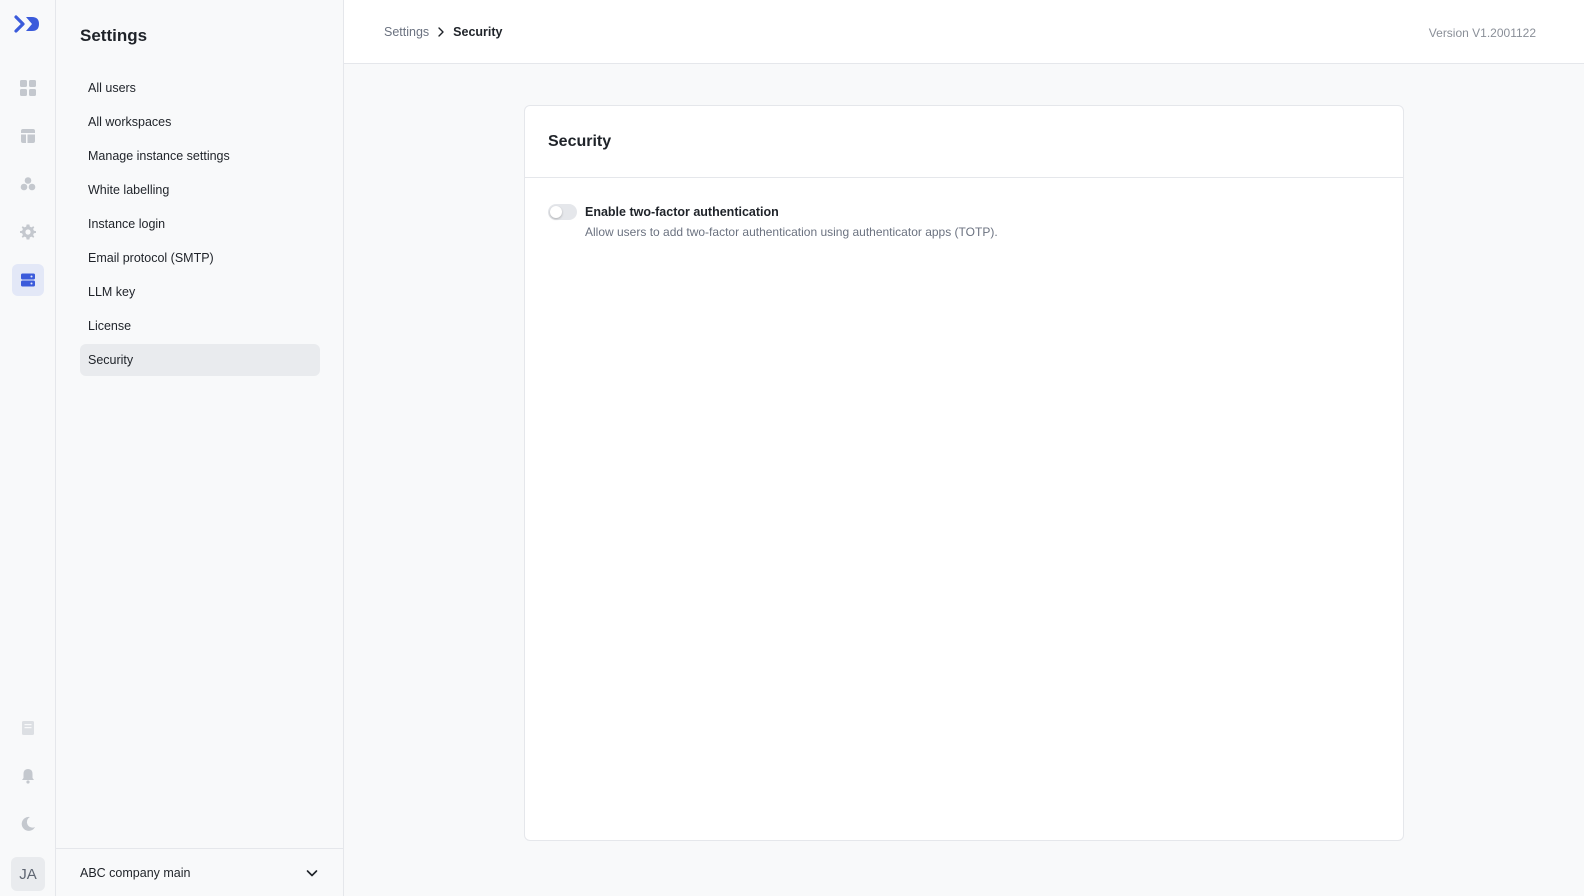  What do you see at coordinates (312, 872) in the screenshot?
I see `chevron-down-icon` at bounding box center [312, 872].